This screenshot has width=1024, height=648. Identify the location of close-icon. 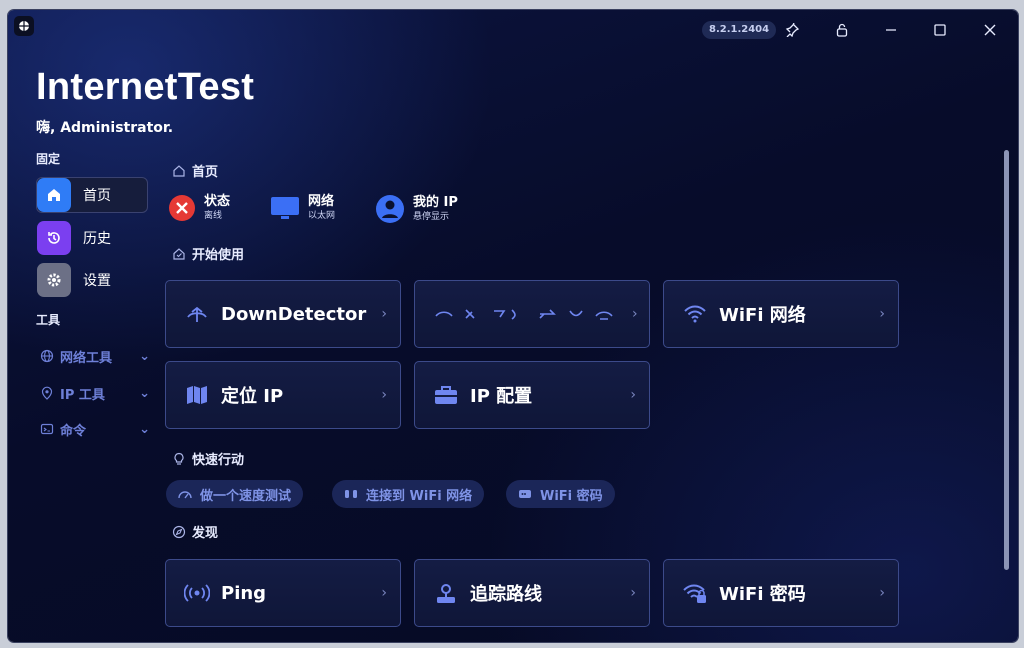
(990, 30).